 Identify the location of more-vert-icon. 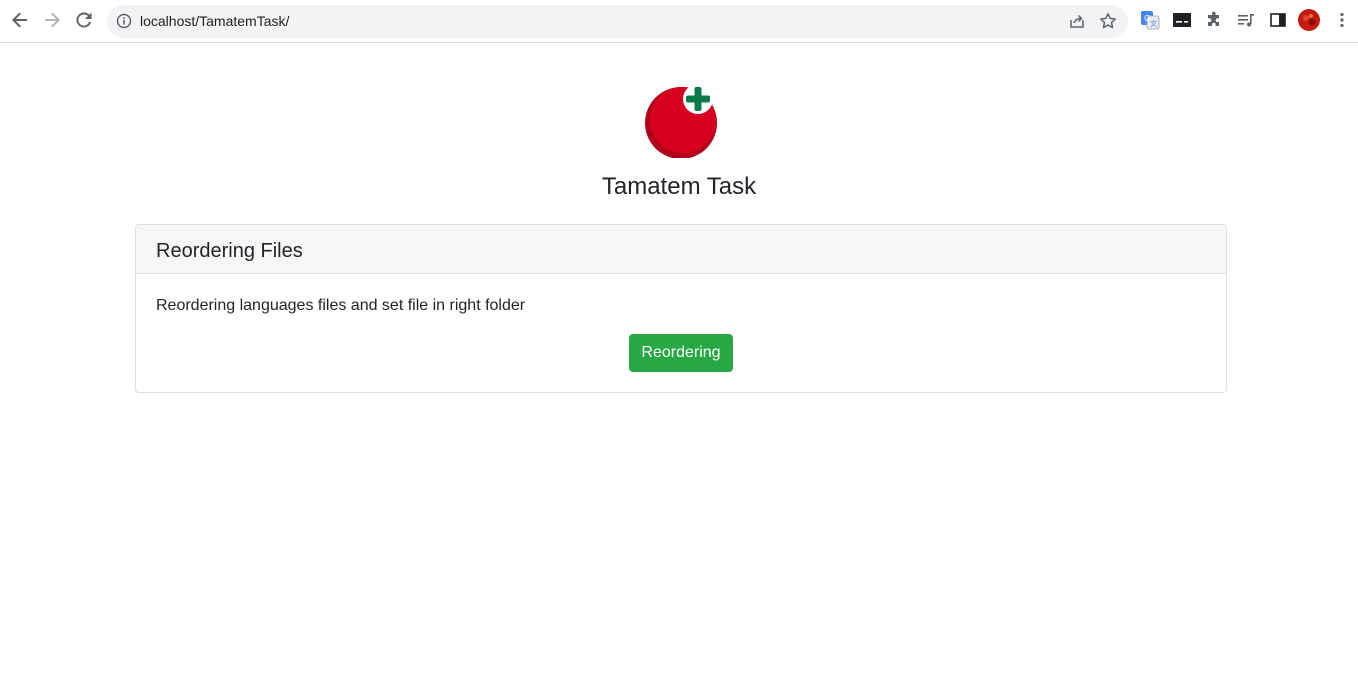
(1342, 20).